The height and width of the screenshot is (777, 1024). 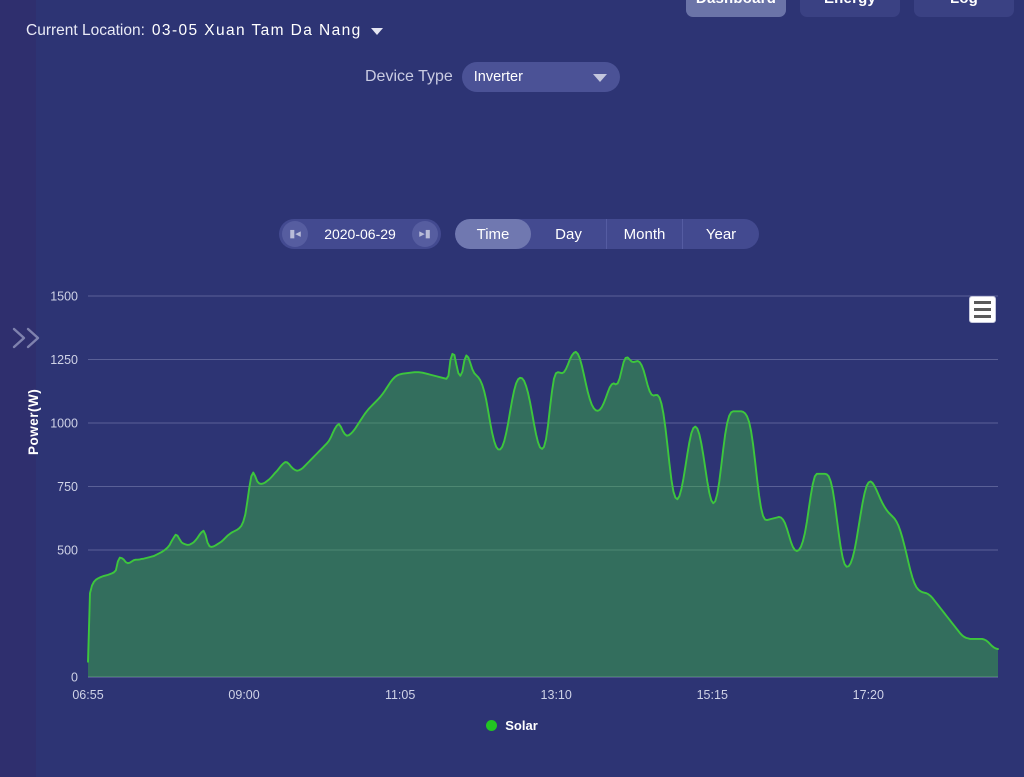 I want to click on range-tabs: Time Day Month Year, so click(x=607, y=234).